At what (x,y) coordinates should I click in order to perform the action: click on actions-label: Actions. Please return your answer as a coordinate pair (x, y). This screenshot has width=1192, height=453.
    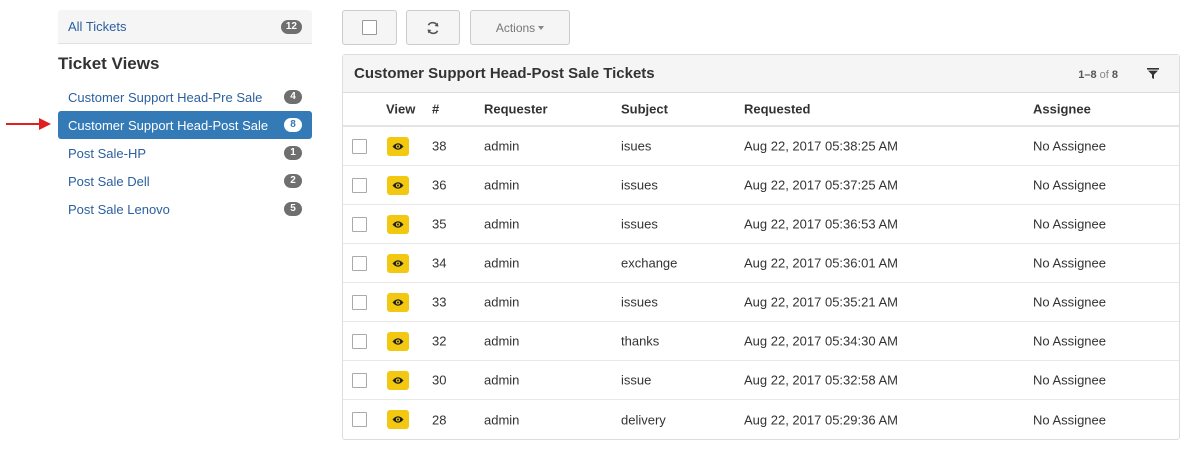
    Looking at the image, I should click on (515, 27).